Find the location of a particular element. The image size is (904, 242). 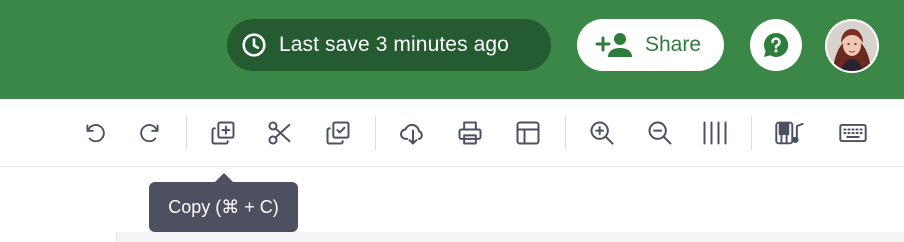

print-button is located at coordinates (470, 133).